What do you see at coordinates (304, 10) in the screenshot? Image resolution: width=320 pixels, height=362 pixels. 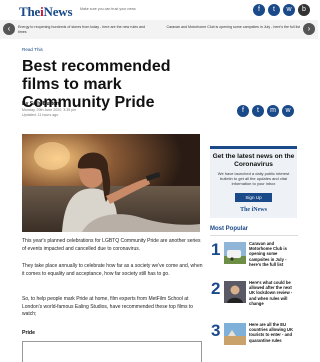 I see `menu-icon: b` at bounding box center [304, 10].